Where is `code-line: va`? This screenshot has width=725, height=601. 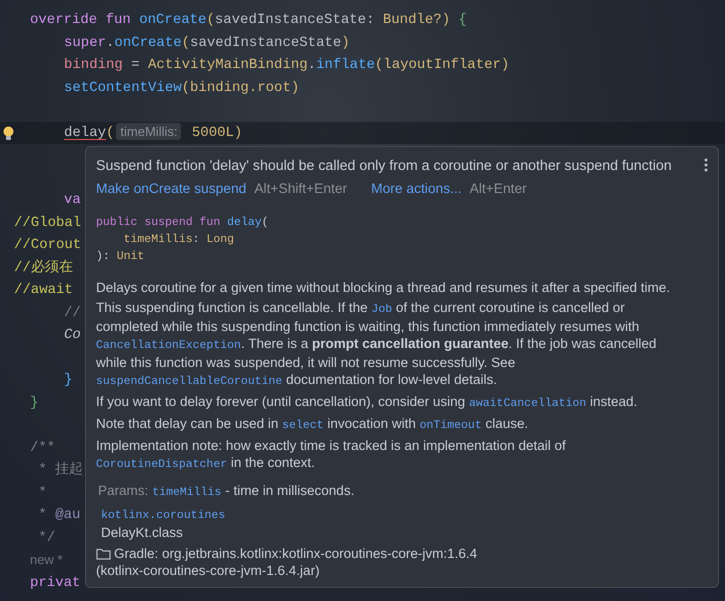 code-line: va is located at coordinates (72, 200).